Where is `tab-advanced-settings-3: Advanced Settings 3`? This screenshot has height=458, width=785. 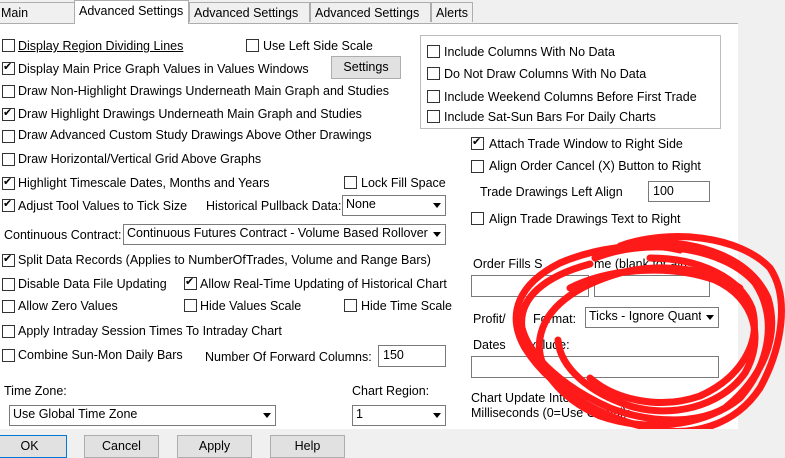
tab-advanced-settings-3: Advanced Settings 3 is located at coordinates (370, 21).